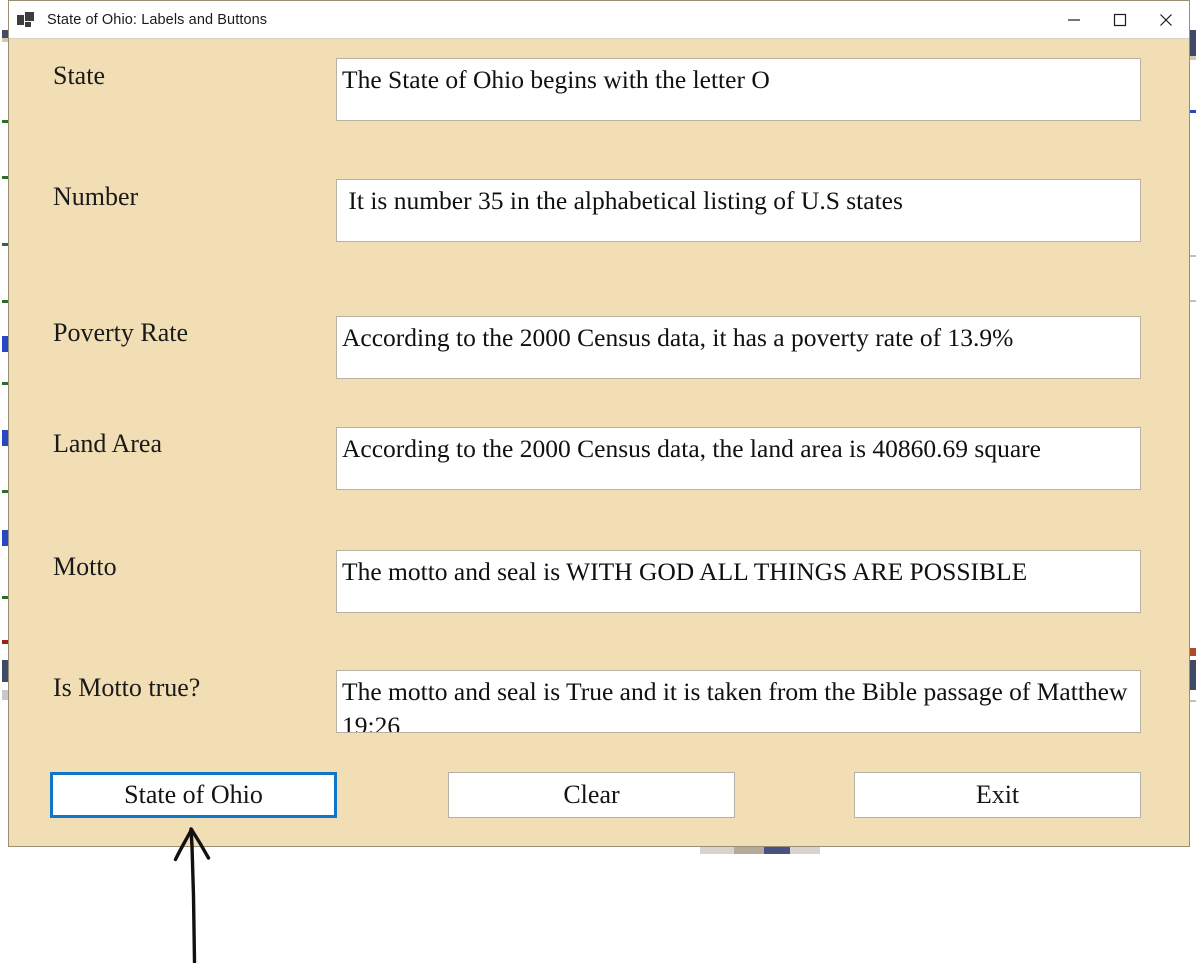 The width and height of the screenshot is (1196, 963). Describe the element at coordinates (85, 566) in the screenshot. I see `label-motto: Motto` at that location.